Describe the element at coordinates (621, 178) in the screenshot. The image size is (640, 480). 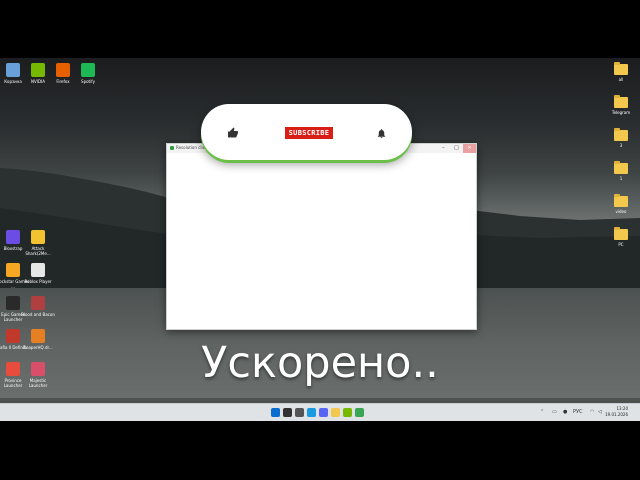
I see `desktop-icon-label: 1` at that location.